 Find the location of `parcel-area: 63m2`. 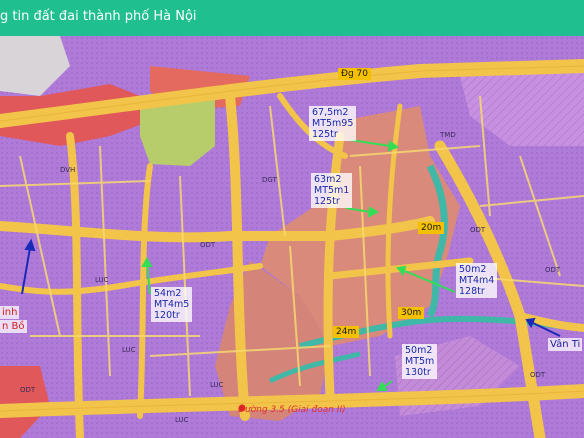

parcel-area: 63m2 is located at coordinates (328, 179).